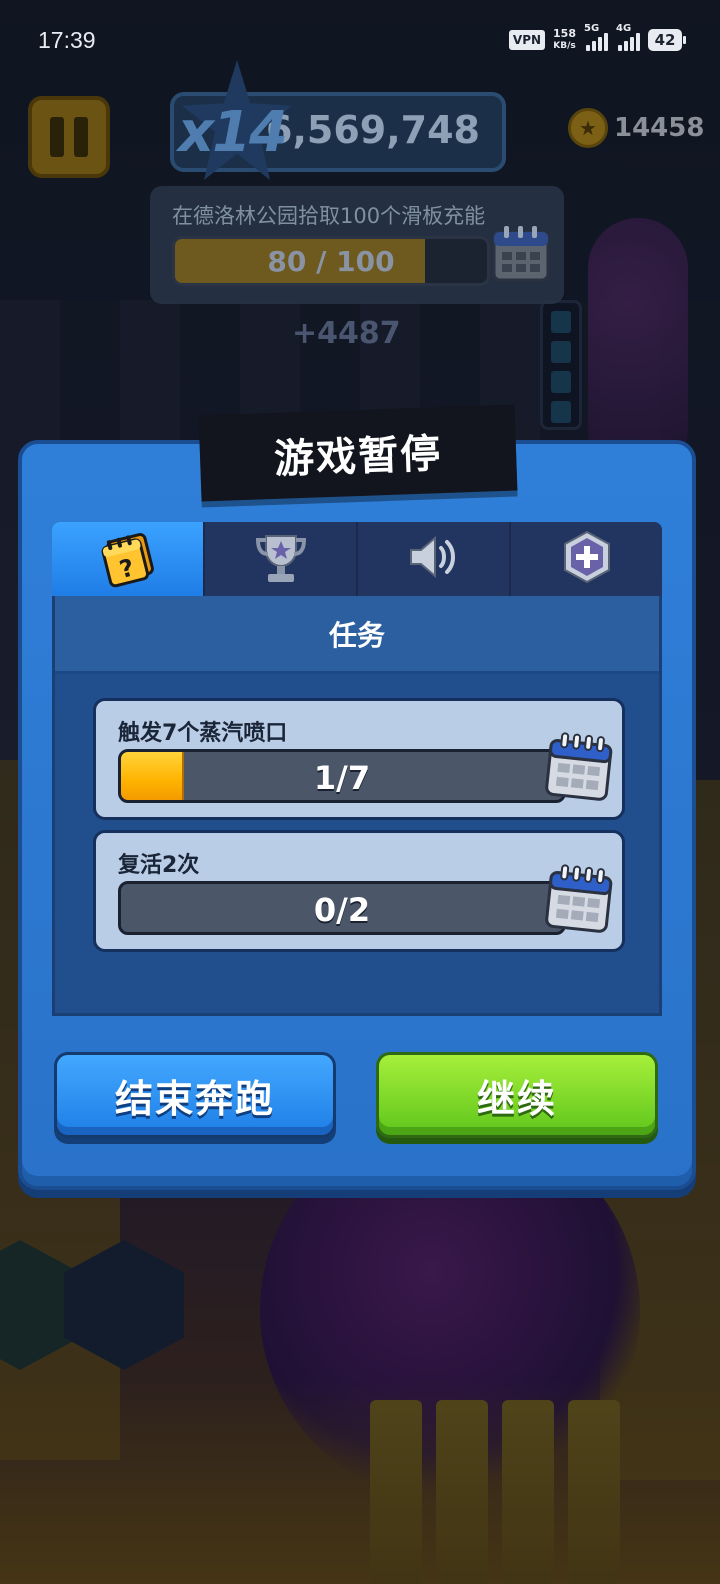  I want to click on pause-tabs: ?, so click(357, 559).